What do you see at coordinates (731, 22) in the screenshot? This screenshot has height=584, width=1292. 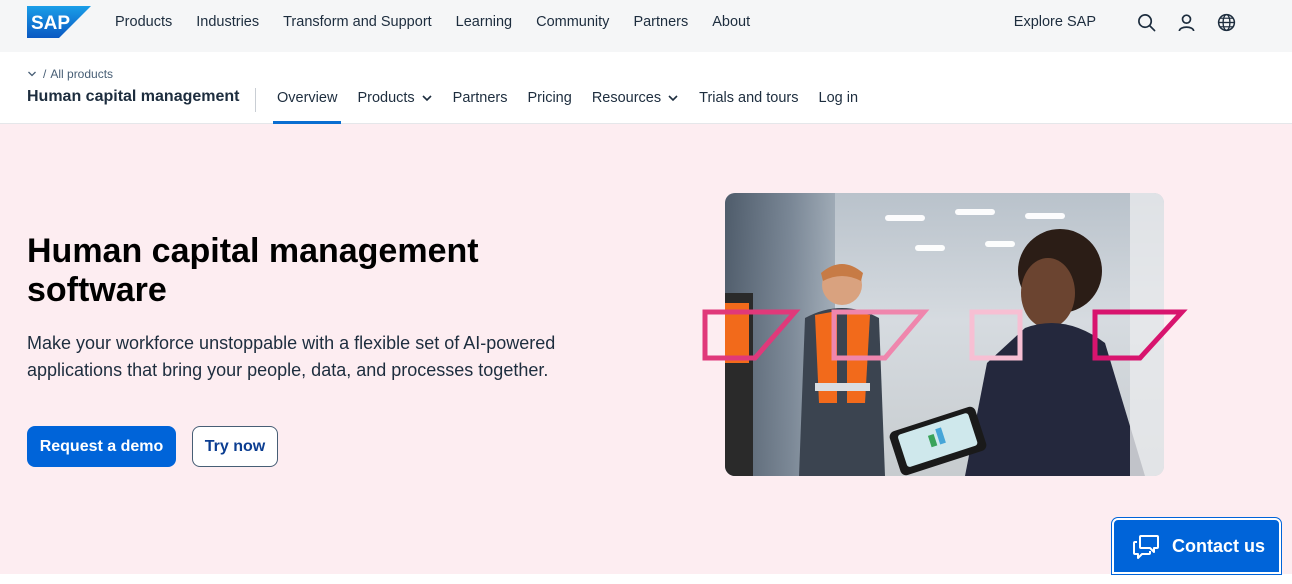 I see `nav-about: About` at bounding box center [731, 22].